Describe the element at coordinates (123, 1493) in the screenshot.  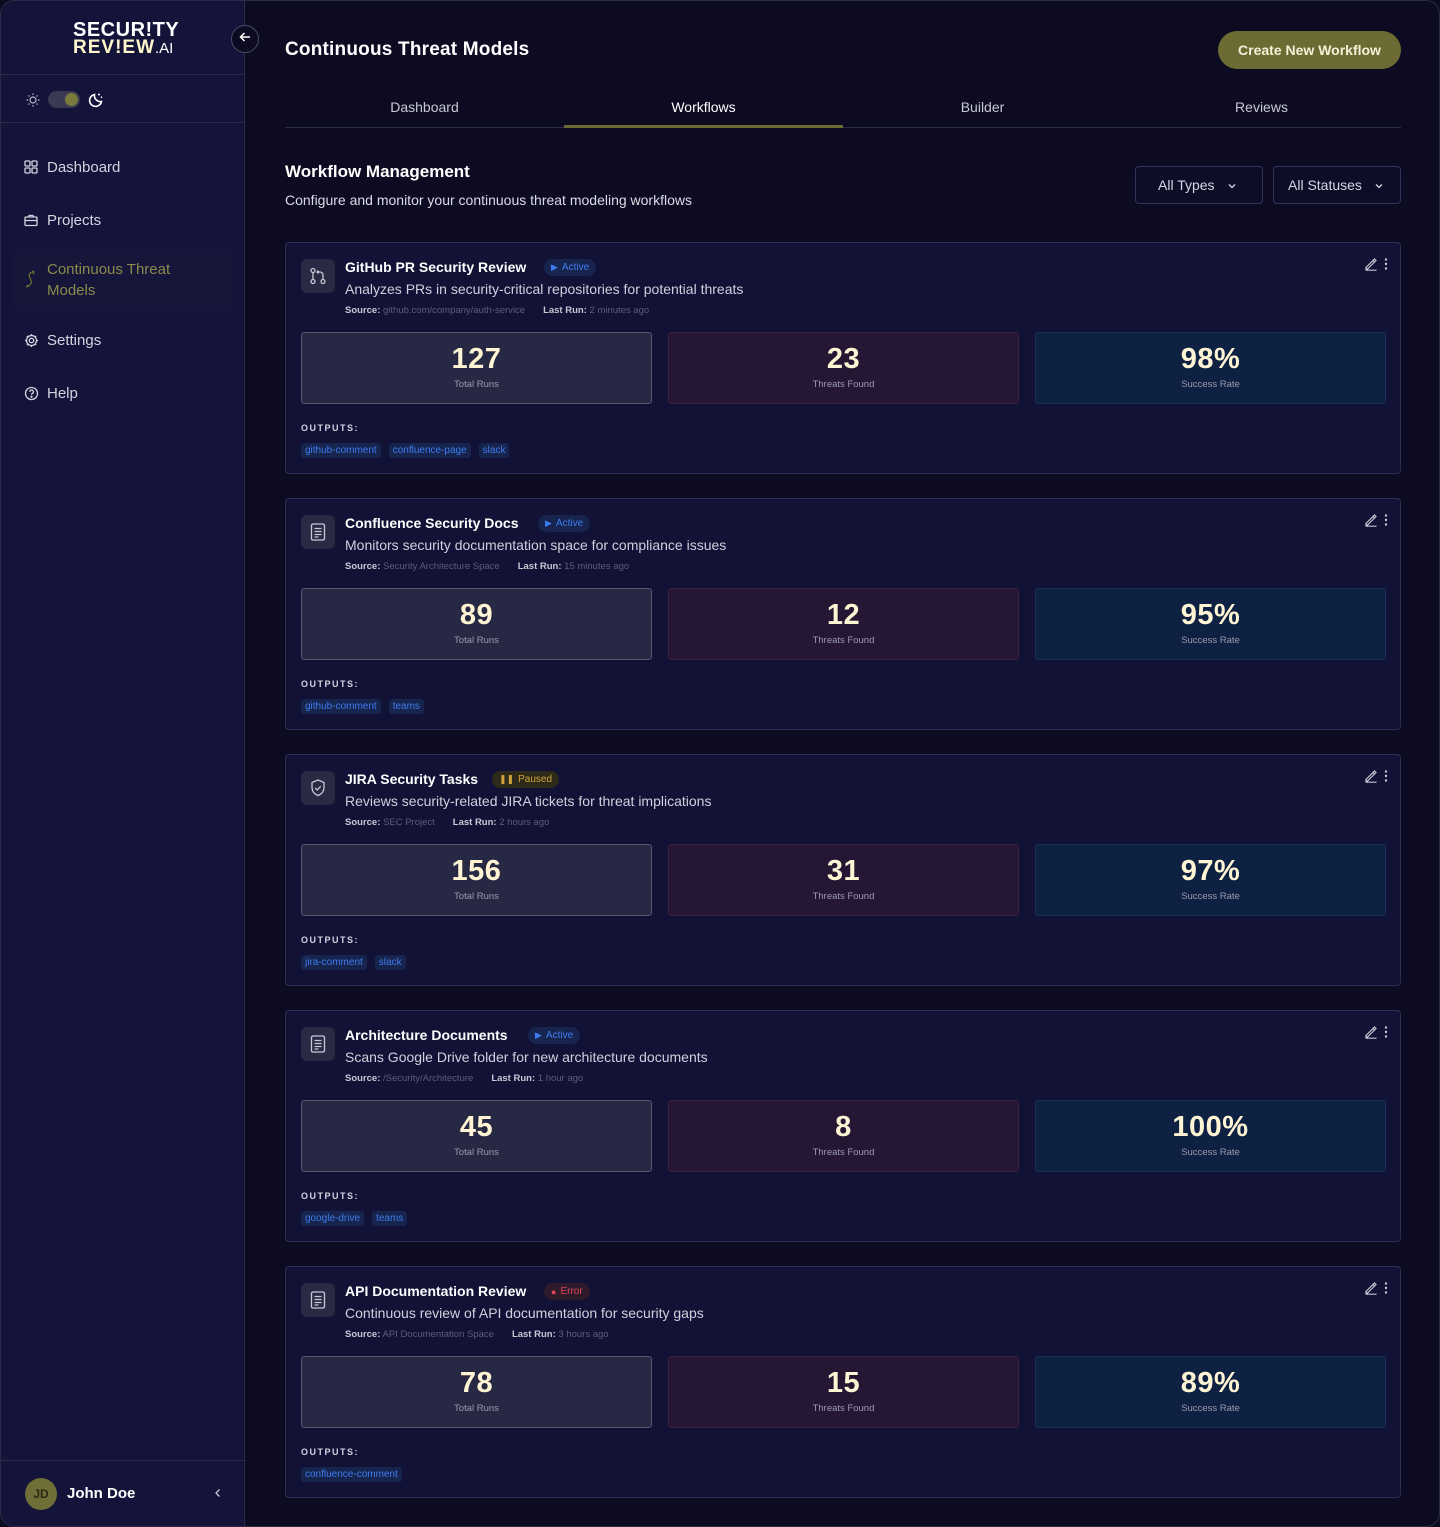
I see `user-profile: JD John Doe` at that location.